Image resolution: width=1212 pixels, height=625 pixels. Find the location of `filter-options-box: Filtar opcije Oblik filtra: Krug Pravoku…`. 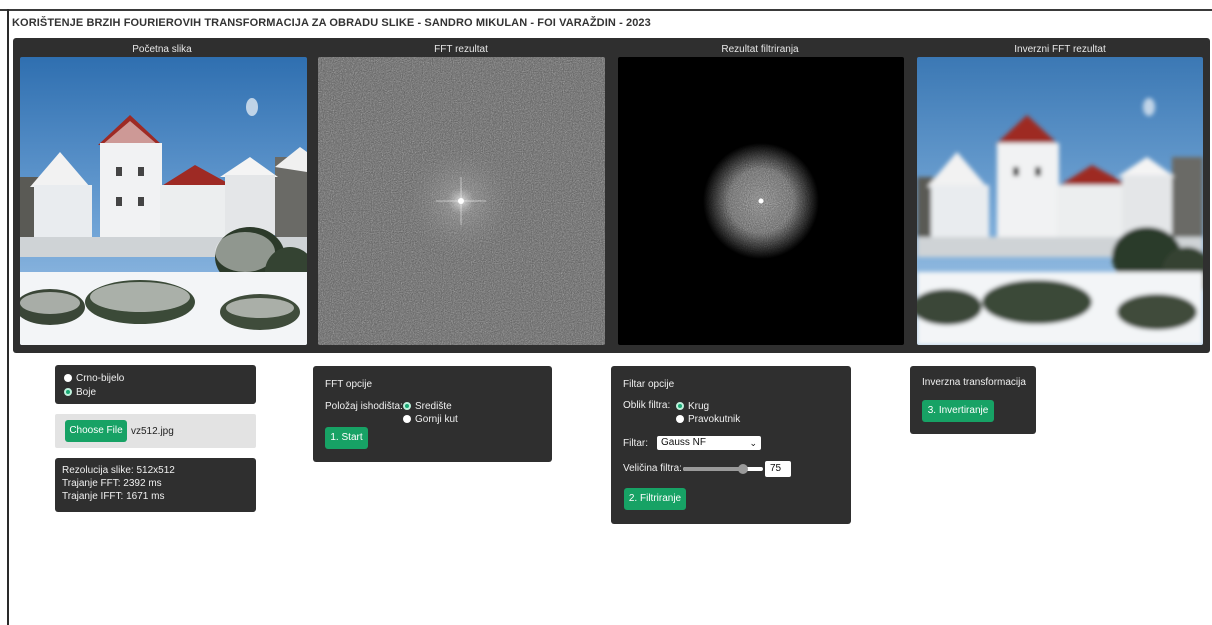

filter-options-box: Filtar opcije Oblik filtra: Krug Pravoku… is located at coordinates (731, 445).